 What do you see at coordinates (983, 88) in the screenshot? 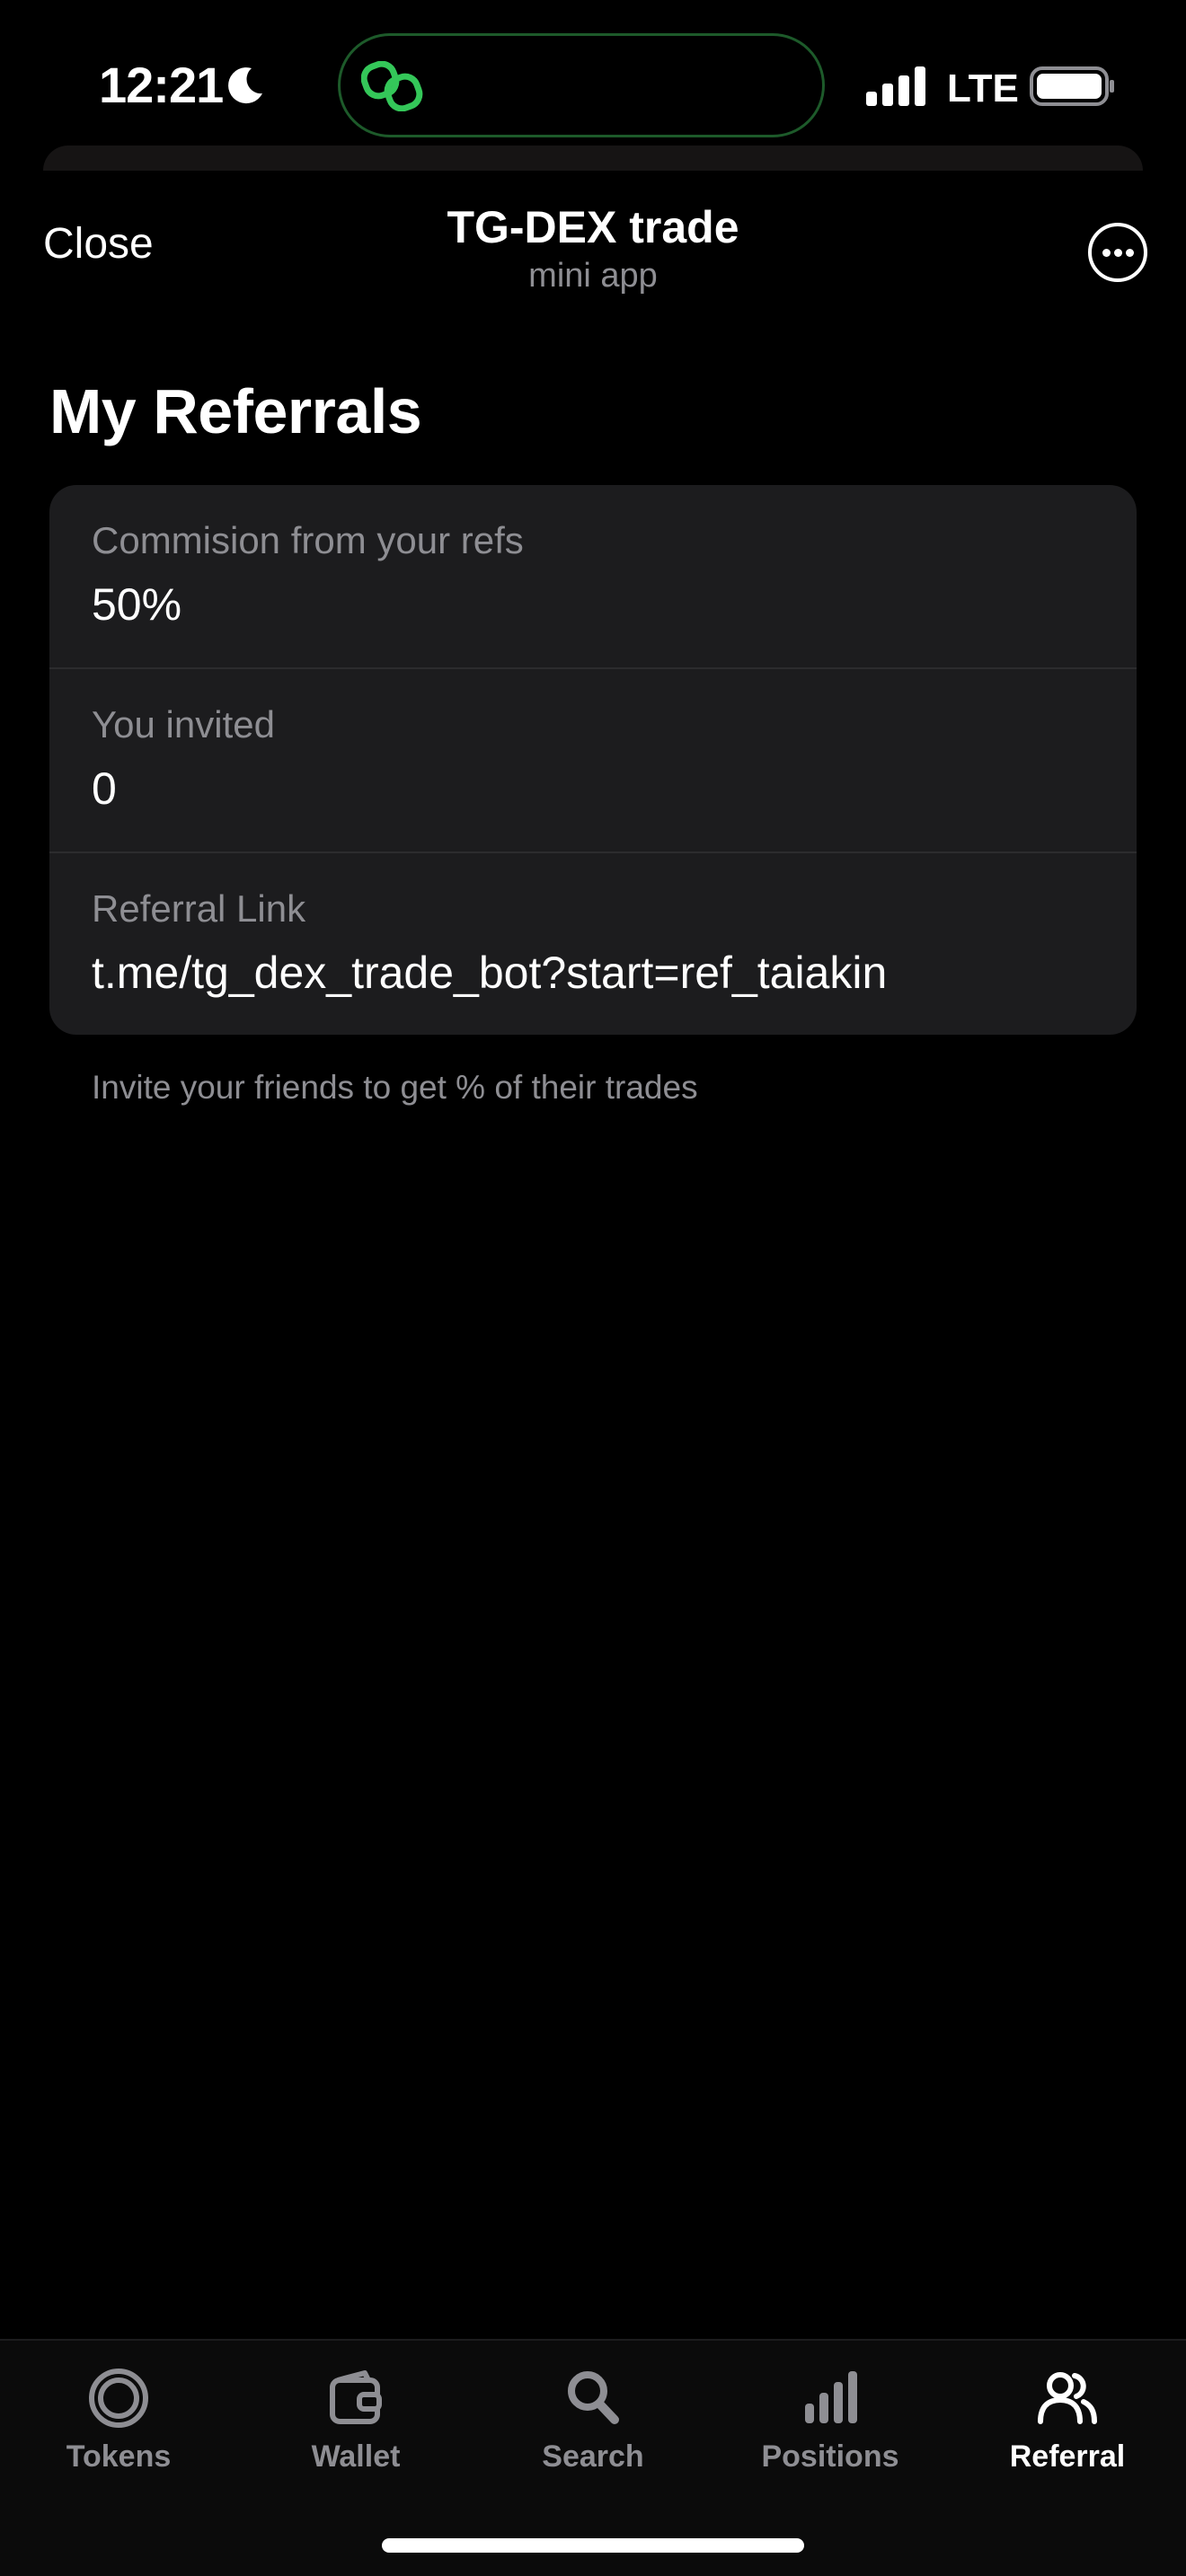
I see `network-label: LTE` at bounding box center [983, 88].